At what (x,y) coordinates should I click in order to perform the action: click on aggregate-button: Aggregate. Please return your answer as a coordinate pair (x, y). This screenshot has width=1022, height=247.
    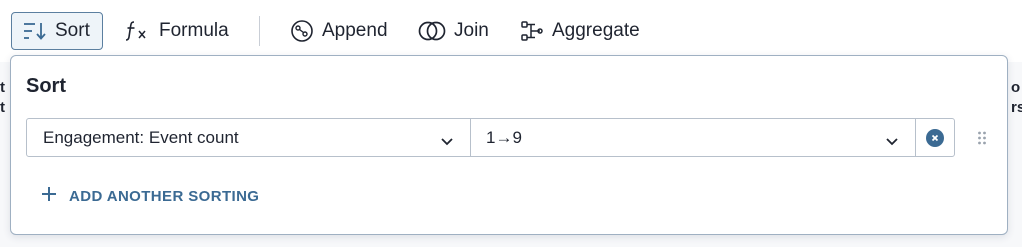
    Looking at the image, I should click on (580, 31).